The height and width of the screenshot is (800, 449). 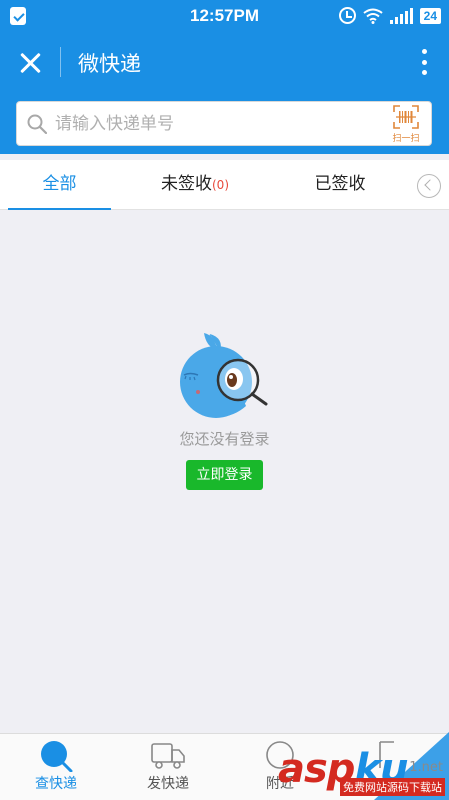 I want to click on tab-signed: 已签收, so click(x=340, y=185).